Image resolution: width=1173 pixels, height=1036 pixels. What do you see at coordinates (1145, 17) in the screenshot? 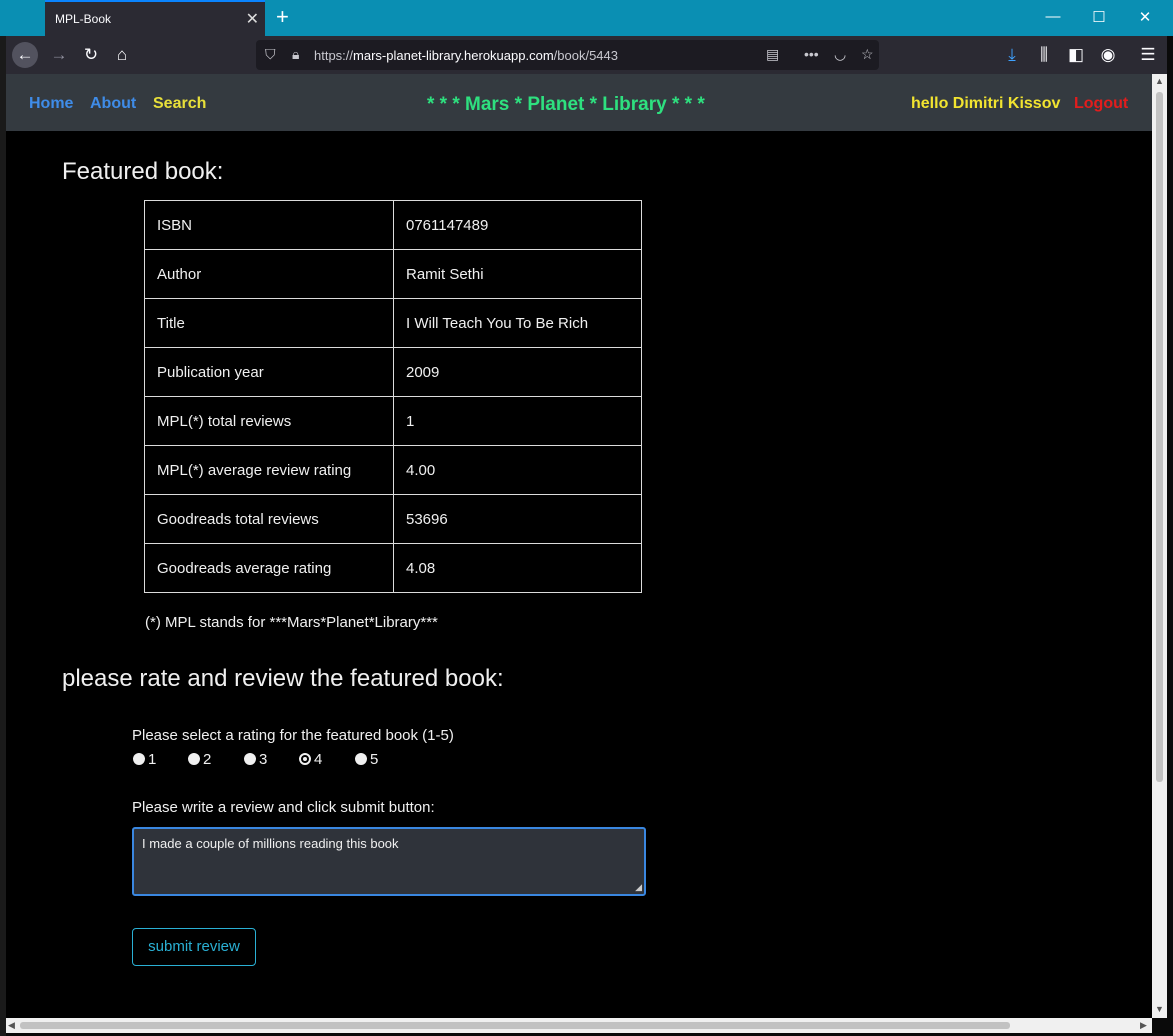
I see `close-window-icon: ✕` at bounding box center [1145, 17].